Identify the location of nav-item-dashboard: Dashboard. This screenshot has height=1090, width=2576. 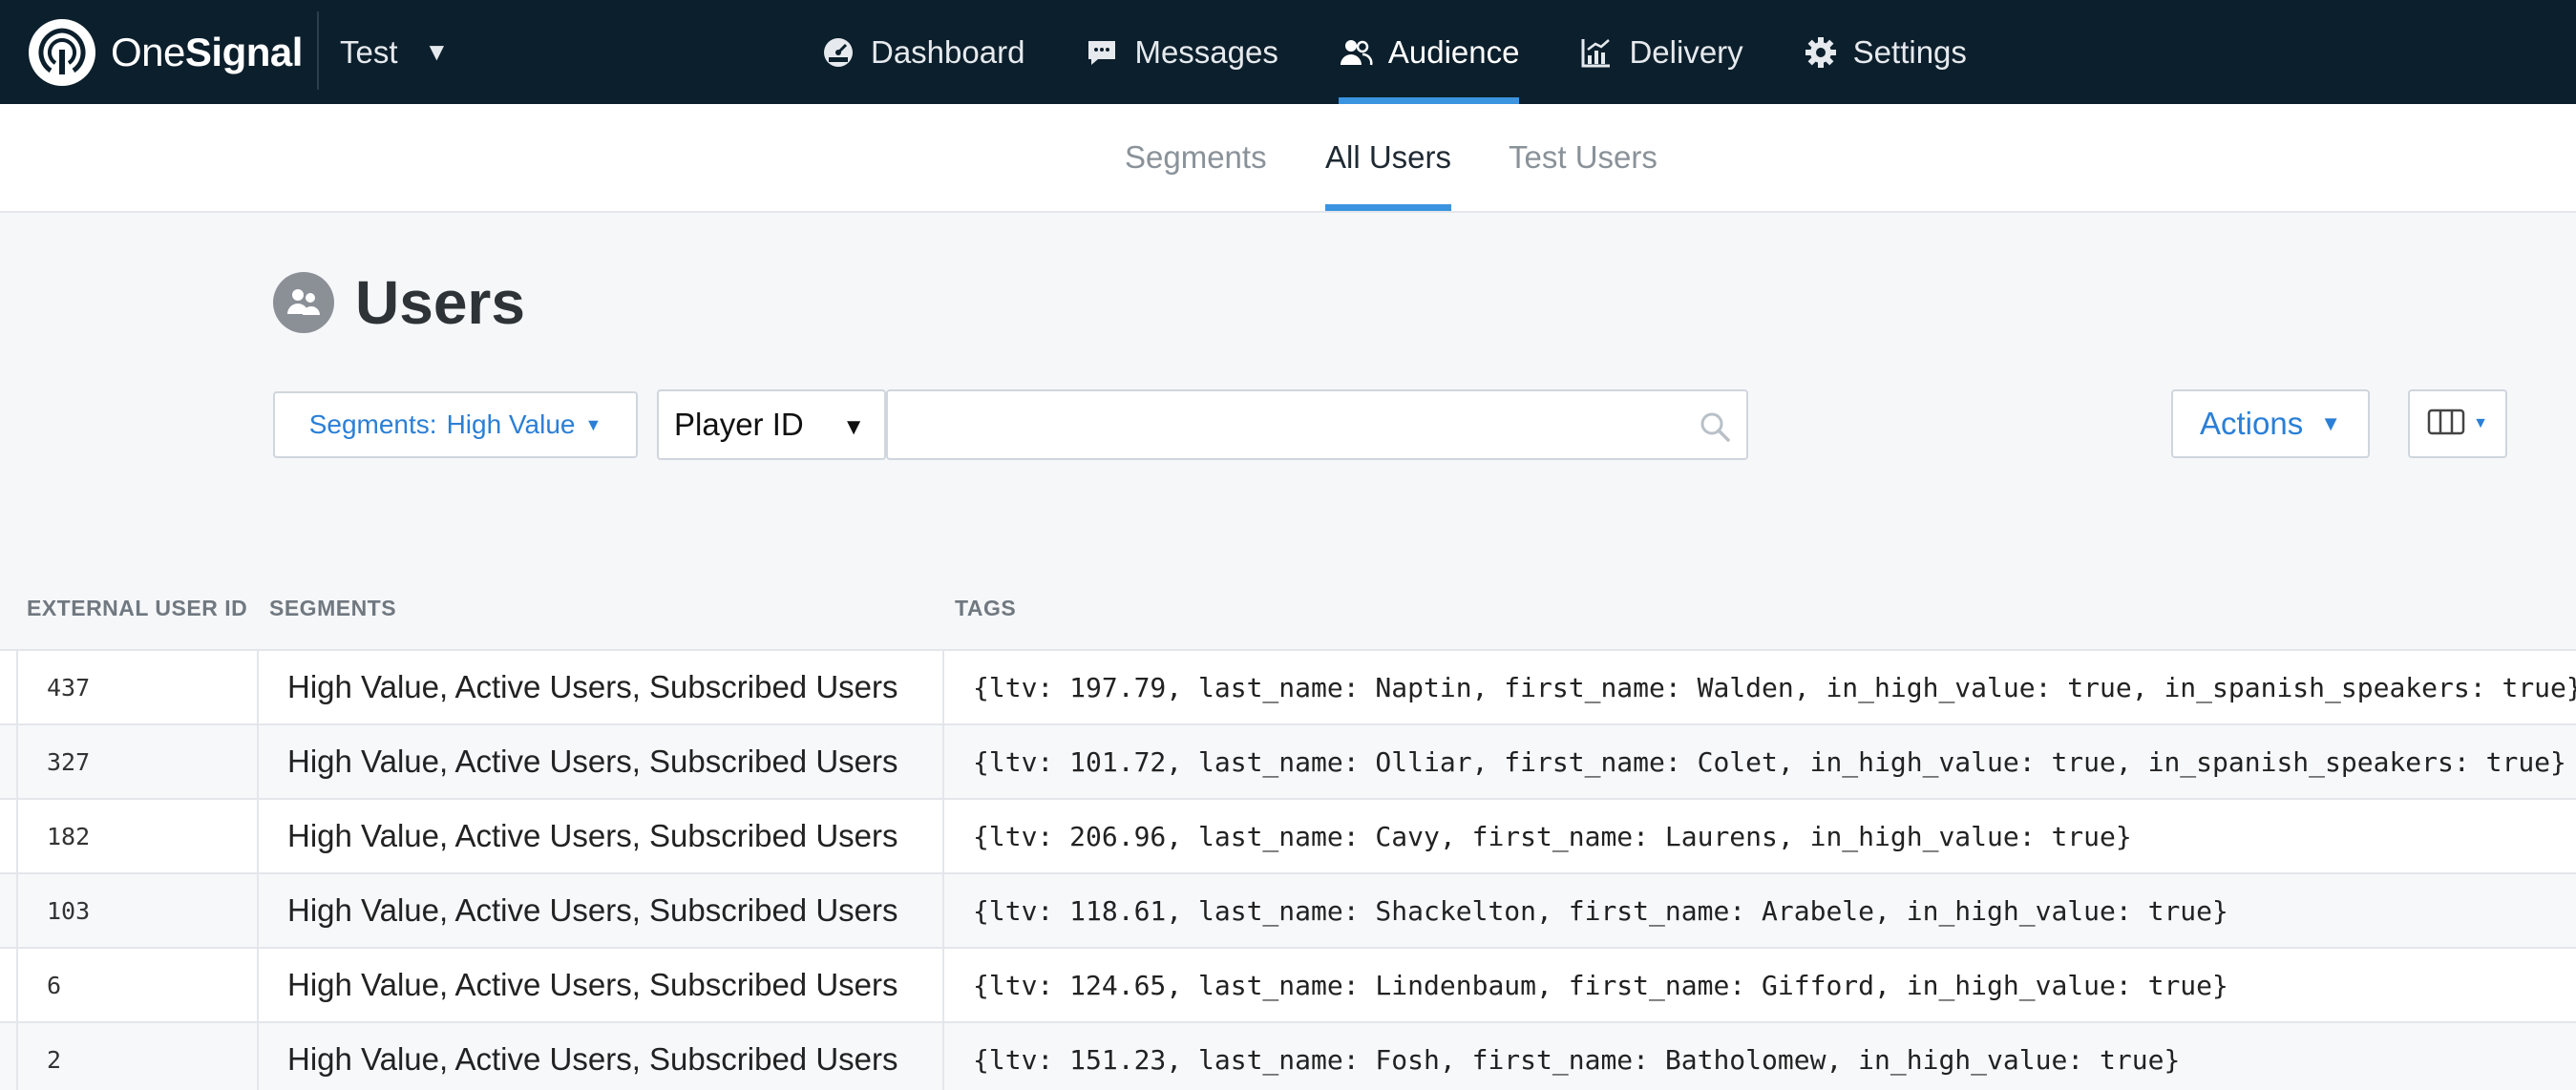
(922, 52).